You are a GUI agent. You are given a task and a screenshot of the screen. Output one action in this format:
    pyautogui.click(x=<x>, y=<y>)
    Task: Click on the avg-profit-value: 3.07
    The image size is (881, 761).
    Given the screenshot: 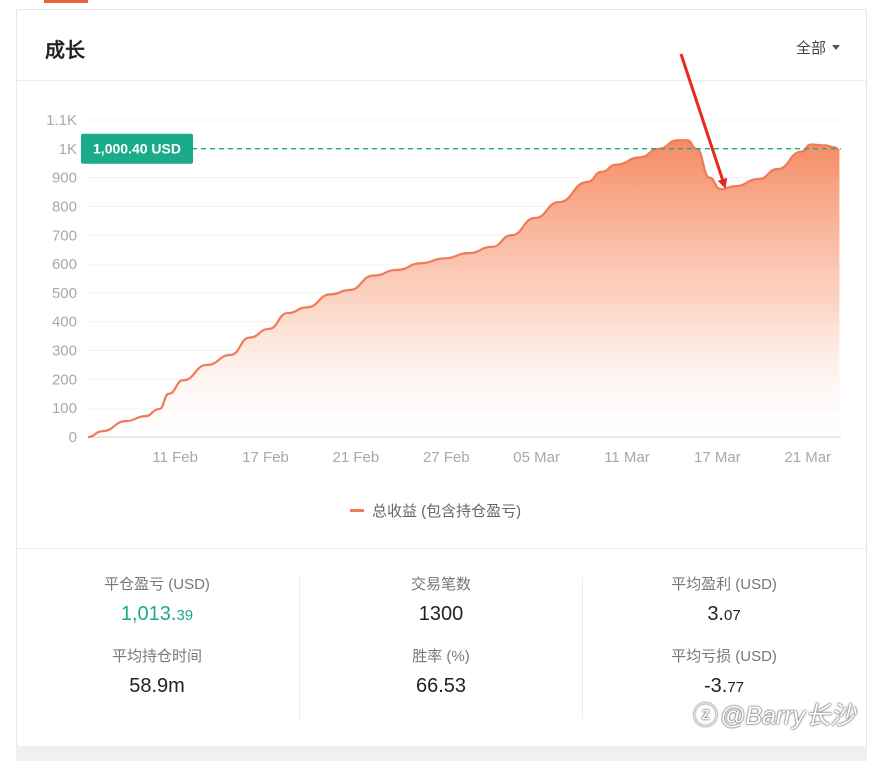 What is the action you would take?
    pyautogui.click(x=724, y=614)
    